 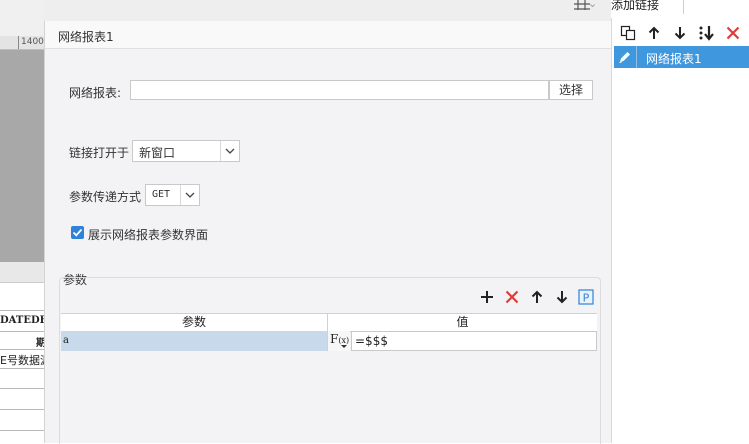 I want to click on table-row: a F(x) =$$$, so click(x=329, y=341).